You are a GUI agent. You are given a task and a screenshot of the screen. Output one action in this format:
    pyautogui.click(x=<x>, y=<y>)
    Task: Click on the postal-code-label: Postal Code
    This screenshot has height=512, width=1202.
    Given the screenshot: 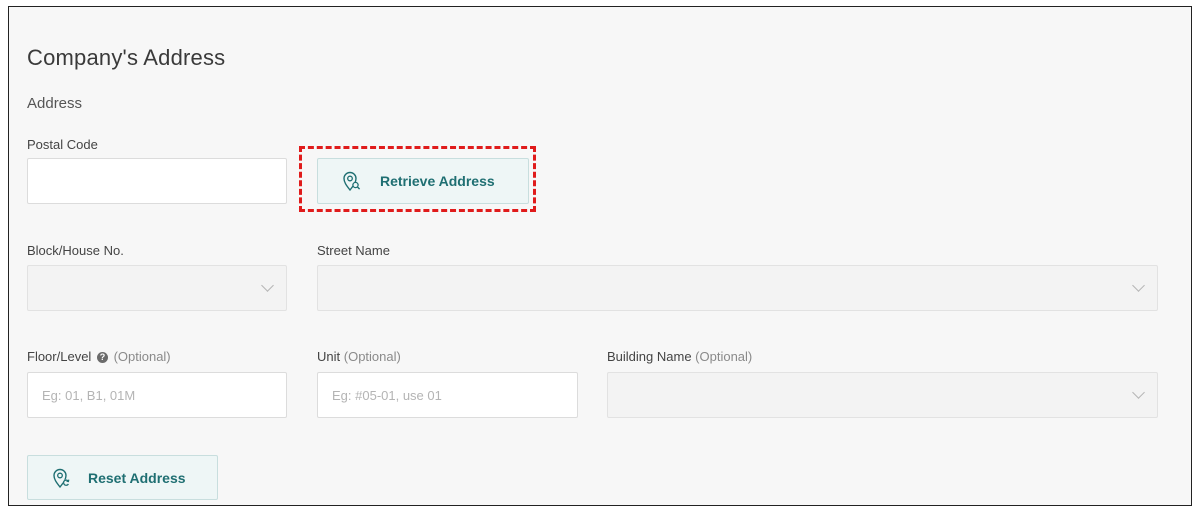 What is the action you would take?
    pyautogui.click(x=62, y=144)
    